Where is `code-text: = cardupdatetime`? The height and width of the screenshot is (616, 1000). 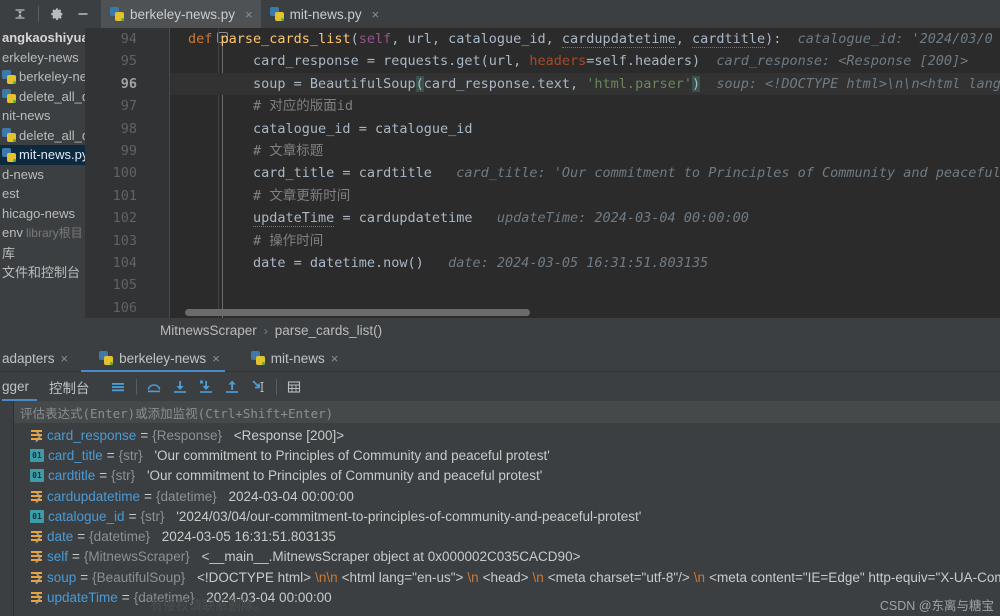
code-text: = cardupdatetime is located at coordinates (403, 218).